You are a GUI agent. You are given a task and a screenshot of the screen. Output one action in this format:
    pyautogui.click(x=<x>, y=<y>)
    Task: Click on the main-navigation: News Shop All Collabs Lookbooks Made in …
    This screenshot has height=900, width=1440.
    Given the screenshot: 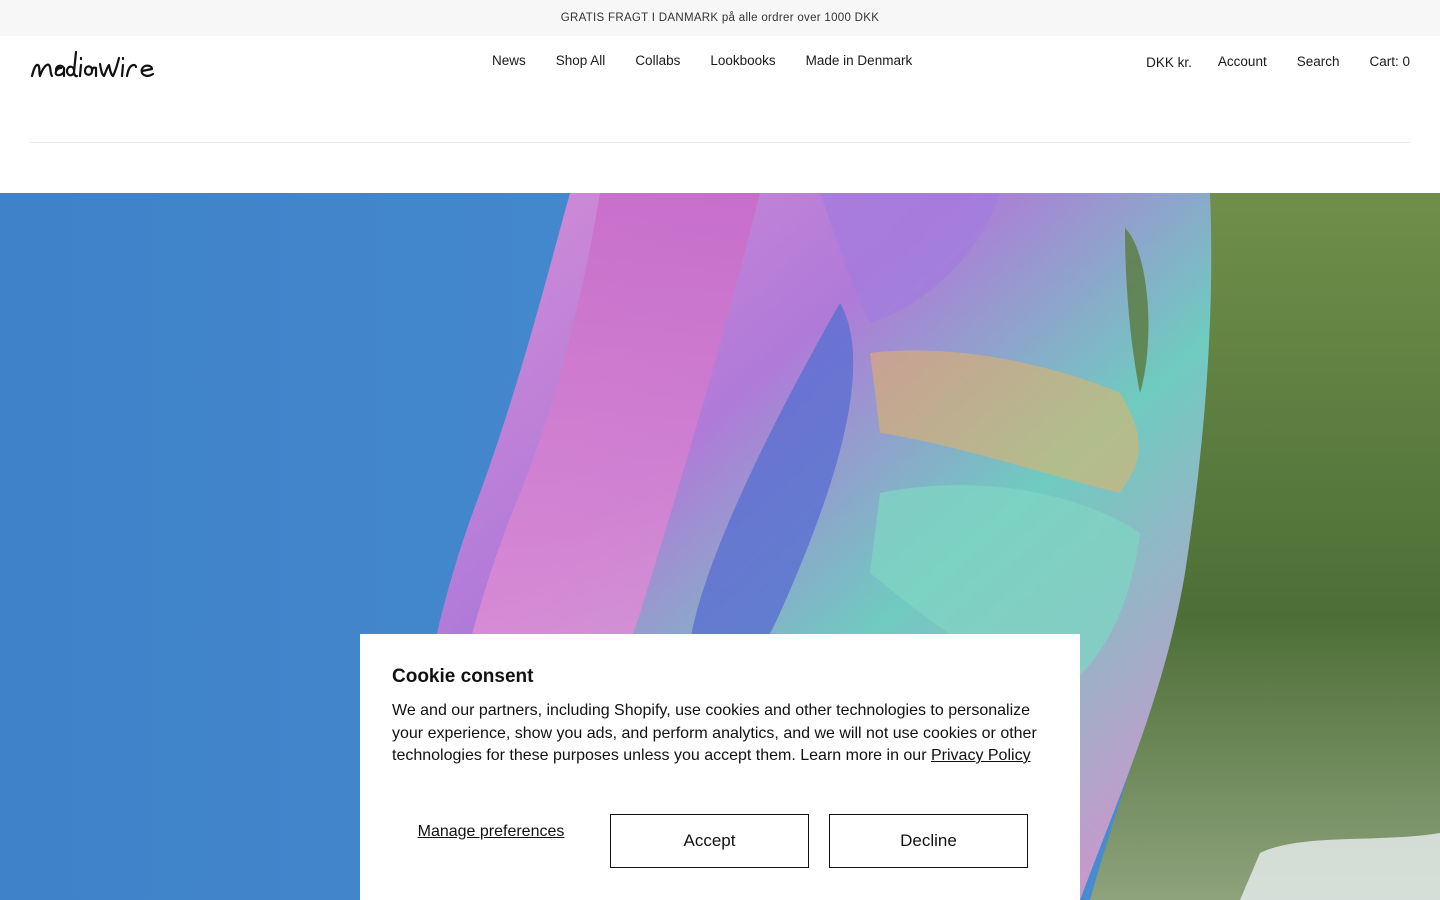 What is the action you would take?
    pyautogui.click(x=702, y=60)
    